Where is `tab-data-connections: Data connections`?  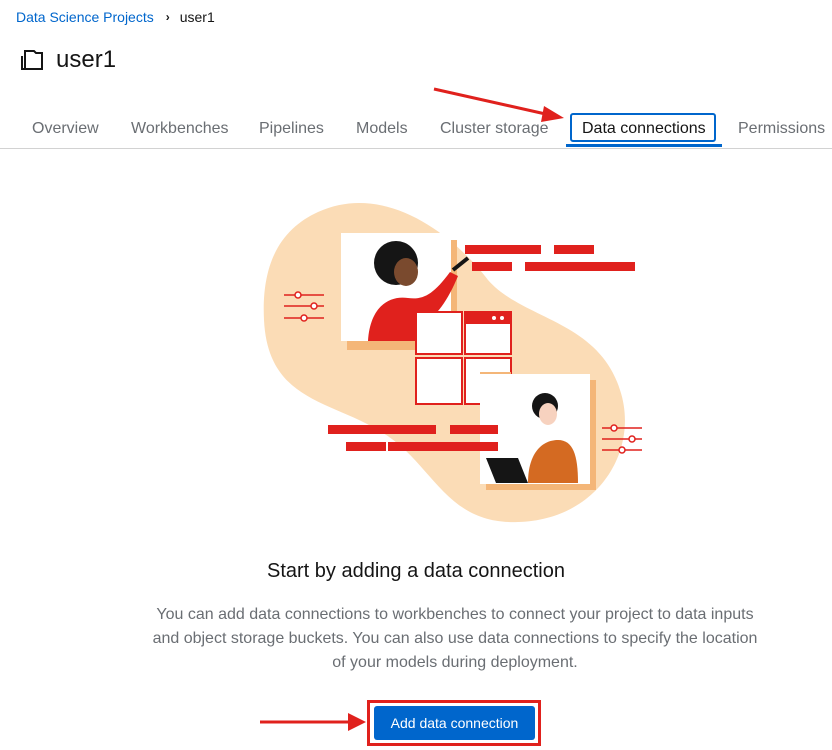 tab-data-connections: Data connections is located at coordinates (644, 128).